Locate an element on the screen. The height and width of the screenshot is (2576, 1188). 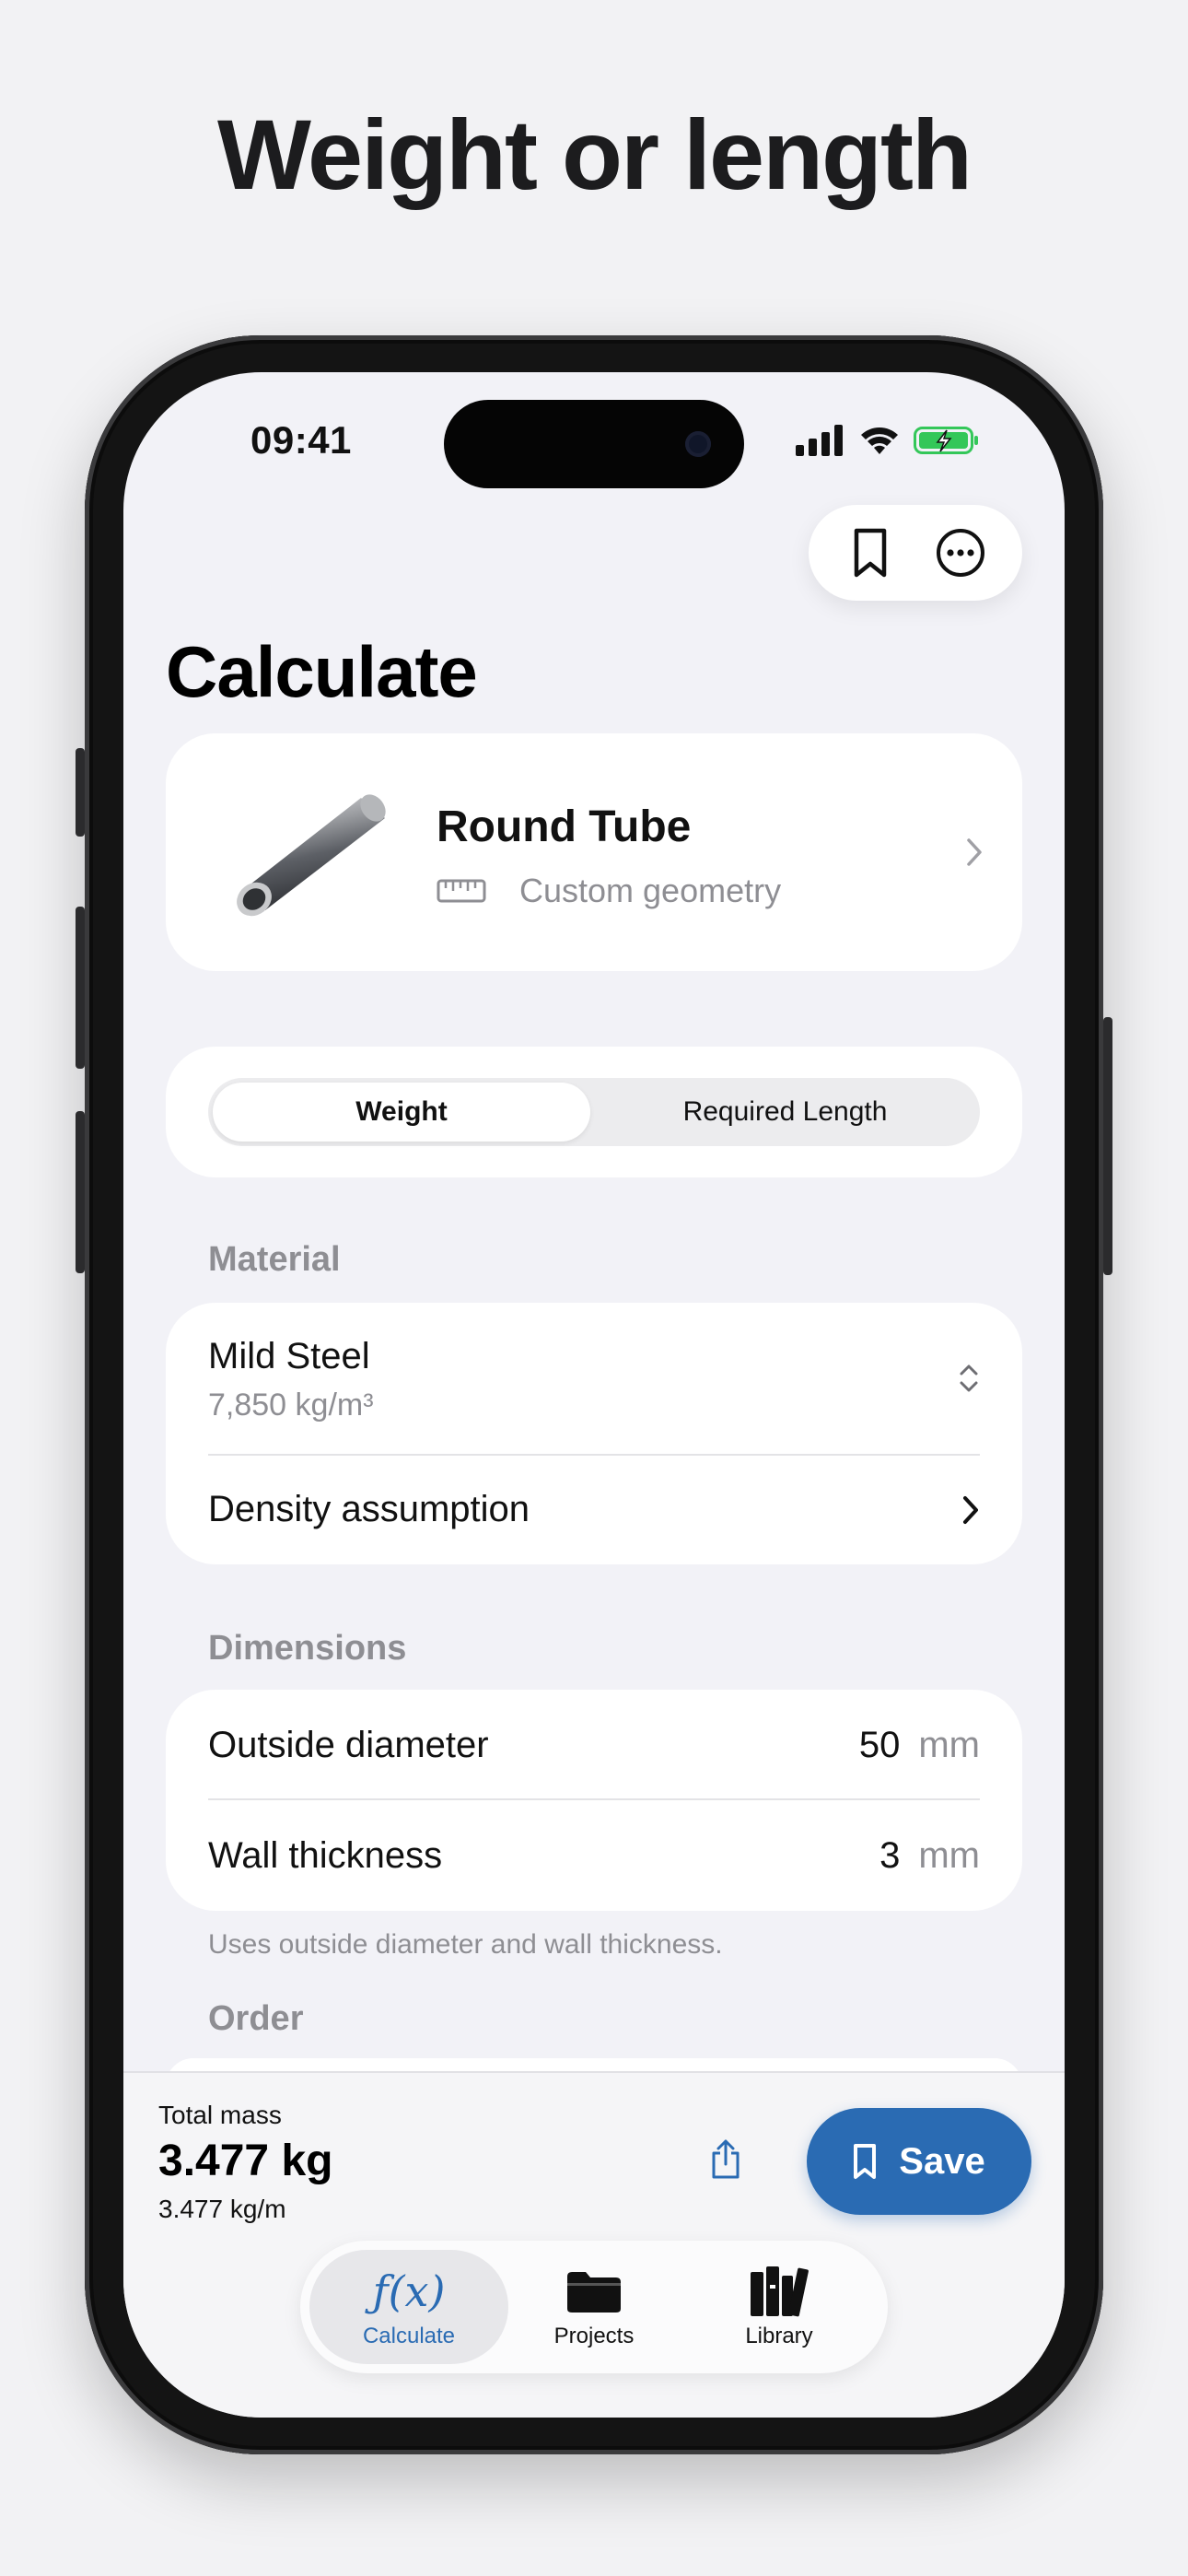
bookmark-button is located at coordinates (870, 553).